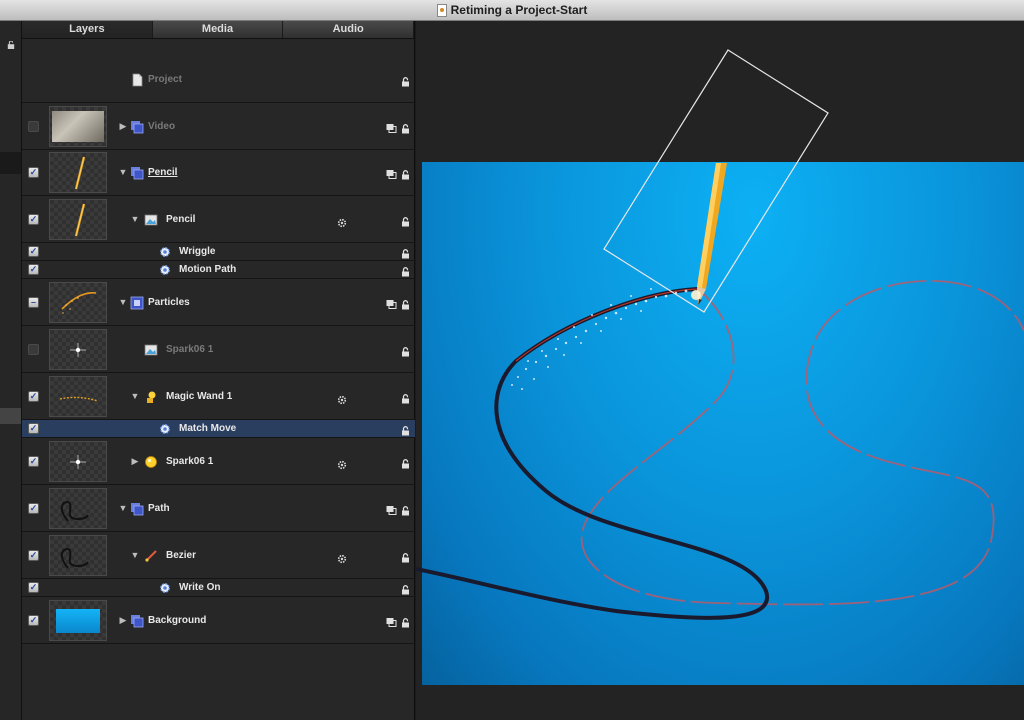 This screenshot has height=720, width=1024. I want to click on layer-name: Video, so click(162, 126).